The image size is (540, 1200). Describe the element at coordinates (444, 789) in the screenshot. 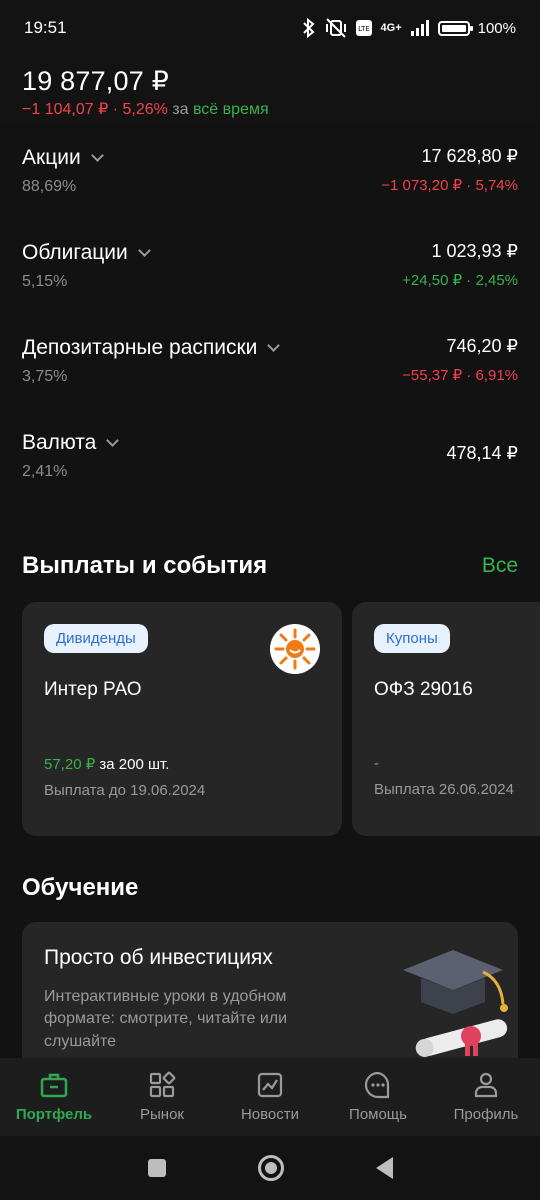

I see `event-date: Выплата 26.06.2024` at that location.